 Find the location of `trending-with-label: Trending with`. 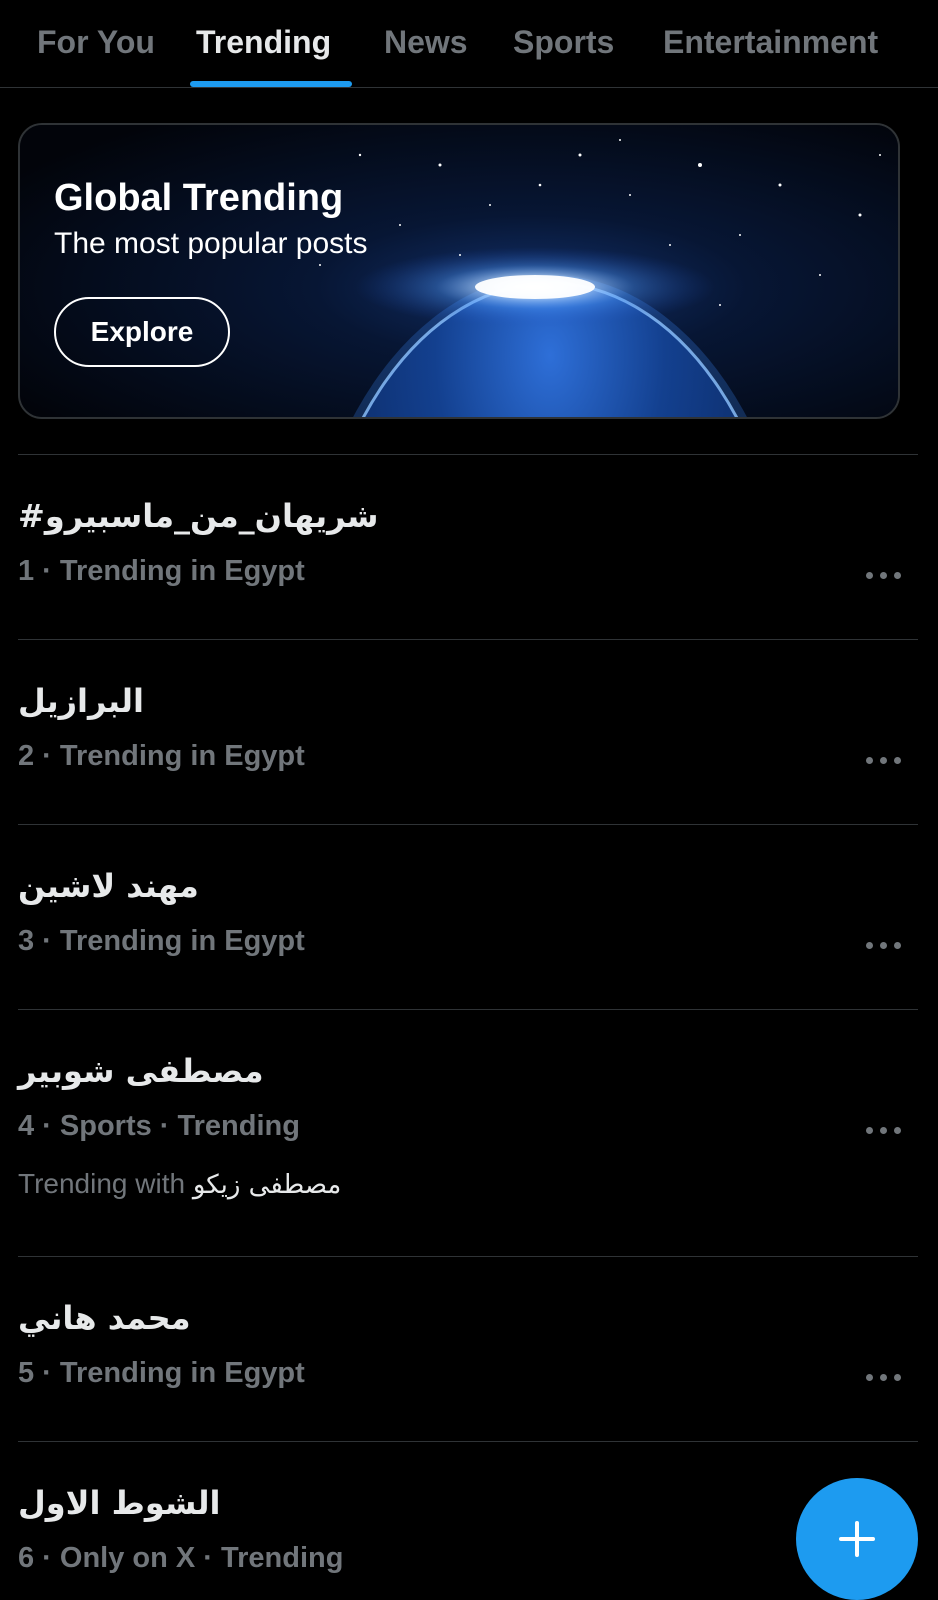

trending-with-label: Trending with is located at coordinates (102, 1183).